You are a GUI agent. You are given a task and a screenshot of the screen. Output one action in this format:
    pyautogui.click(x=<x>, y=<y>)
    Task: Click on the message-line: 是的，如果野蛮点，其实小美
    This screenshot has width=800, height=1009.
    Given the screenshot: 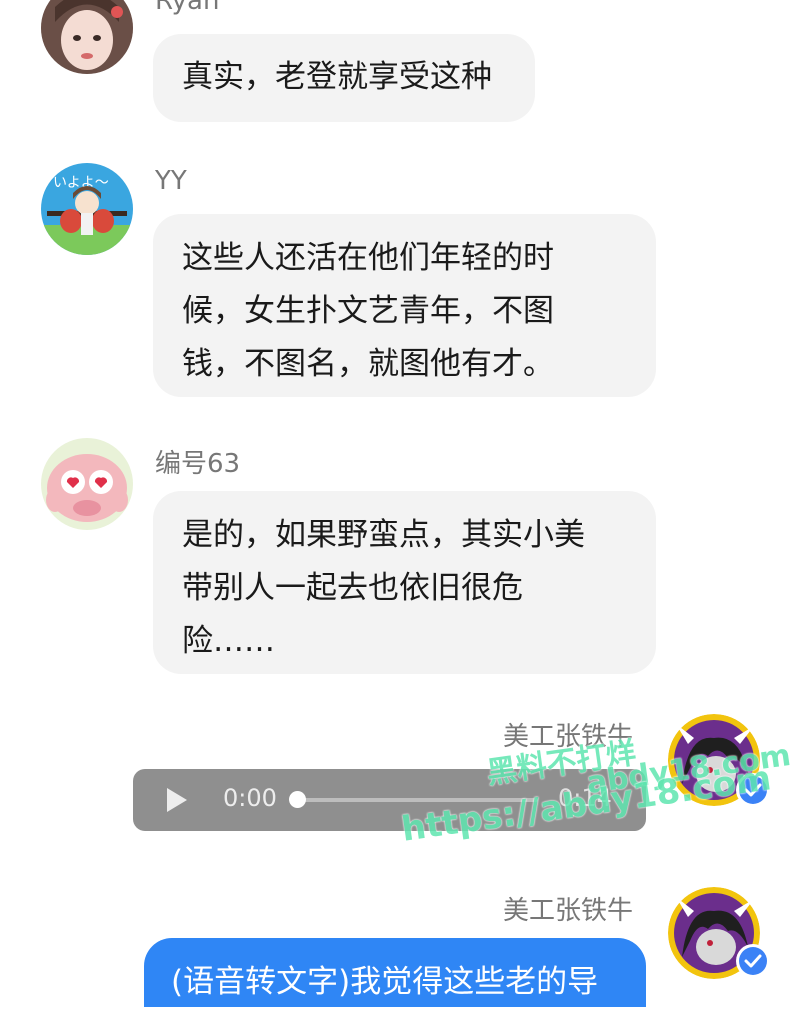 What is the action you would take?
    pyautogui.click(x=383, y=535)
    